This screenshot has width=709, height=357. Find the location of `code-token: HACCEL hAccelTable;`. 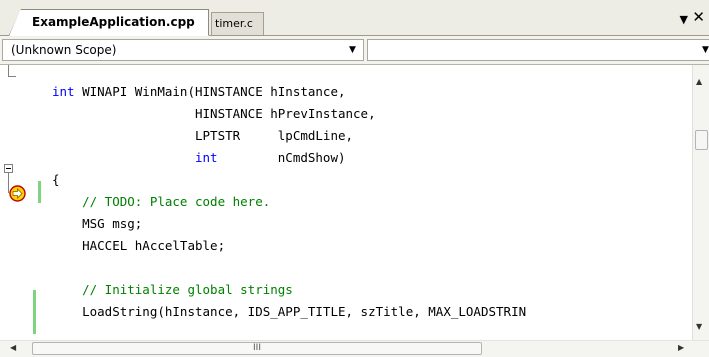

code-token: HACCEL hAccelTable; is located at coordinates (139, 245).